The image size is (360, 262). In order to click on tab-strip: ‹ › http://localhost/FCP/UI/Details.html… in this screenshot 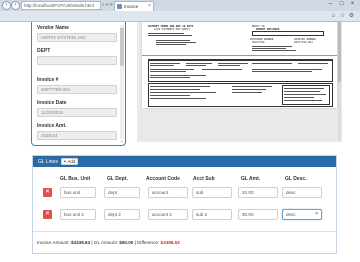, I will do `click(180, 5)`.